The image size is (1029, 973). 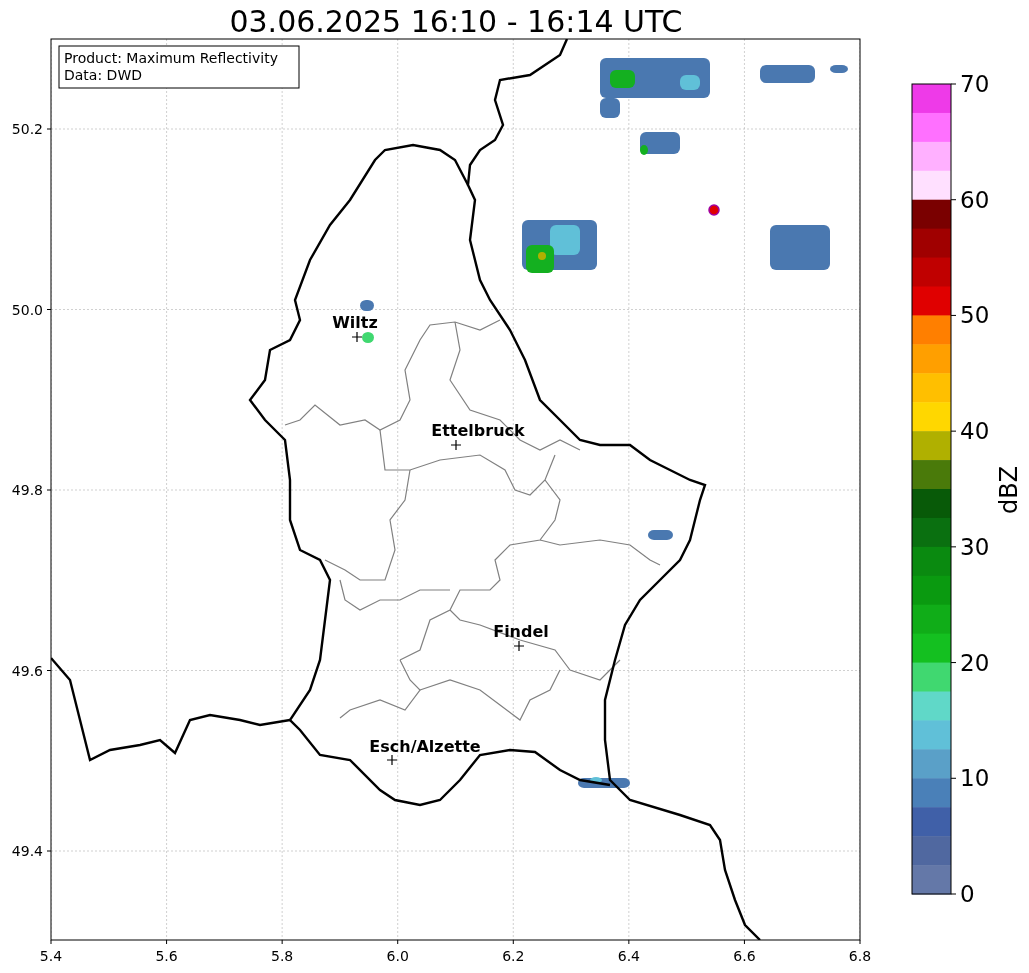 What do you see at coordinates (456, 21) in the screenshot?
I see `chart-title: 03.06.2025 16:10 - 16:14 UTC` at bounding box center [456, 21].